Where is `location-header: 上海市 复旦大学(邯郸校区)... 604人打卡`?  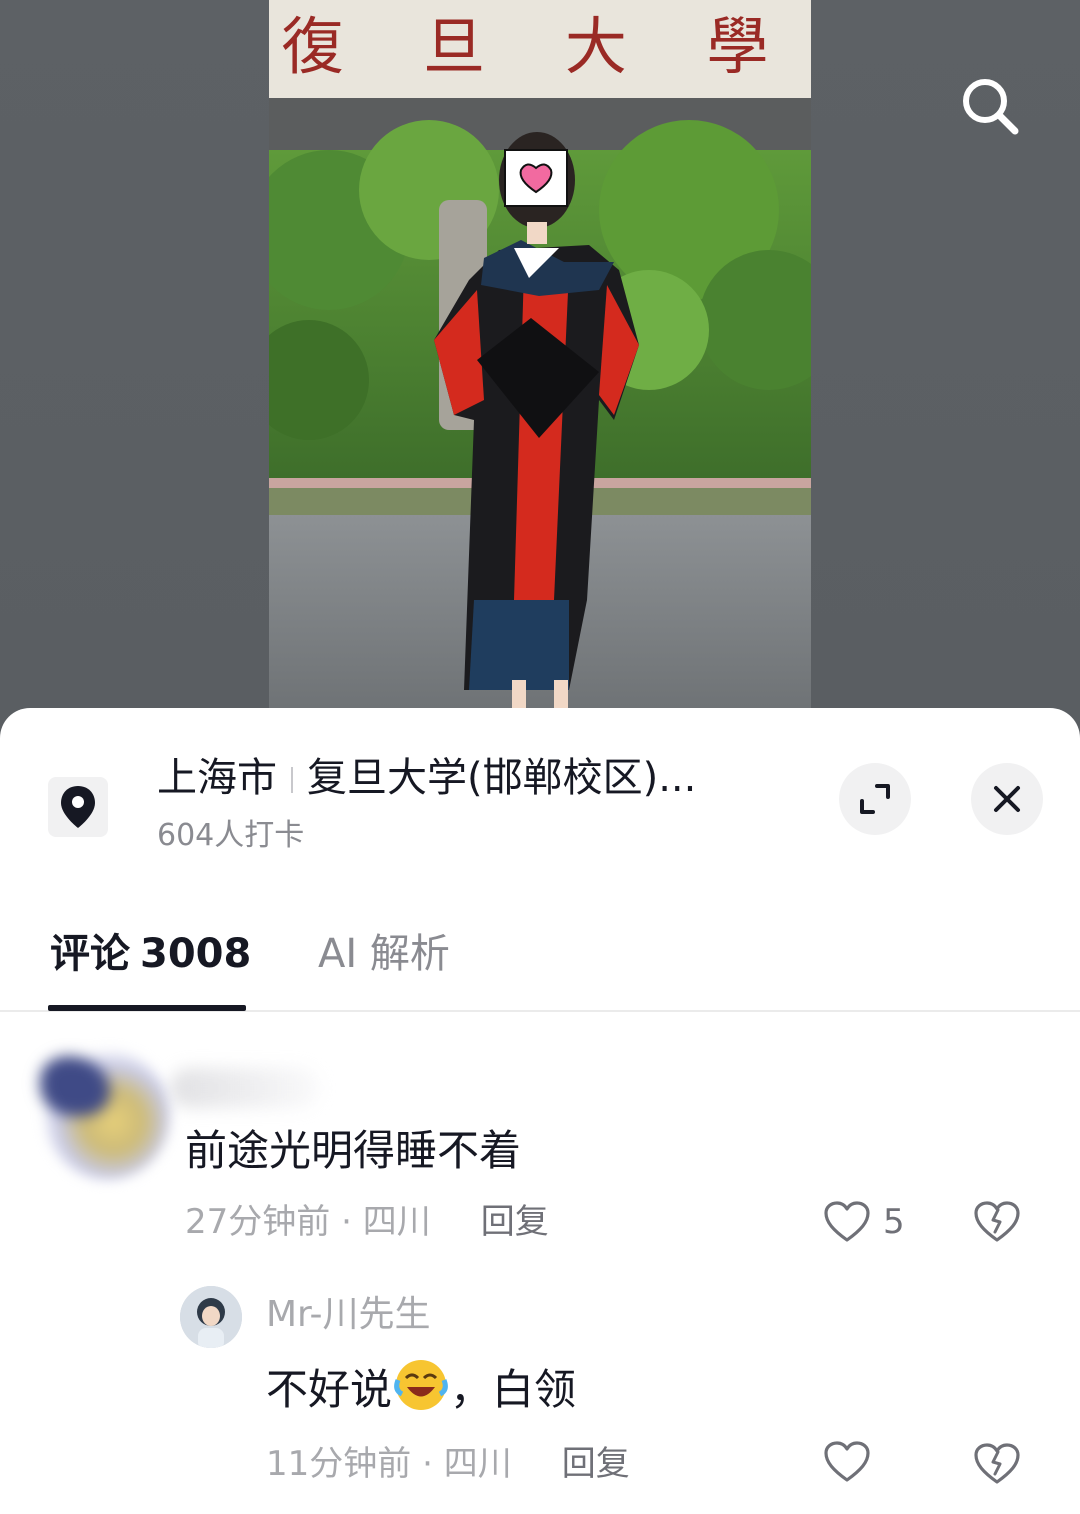
location-header: 上海市 复旦大学(邯郸校区)... 604人打卡 is located at coordinates (540, 798).